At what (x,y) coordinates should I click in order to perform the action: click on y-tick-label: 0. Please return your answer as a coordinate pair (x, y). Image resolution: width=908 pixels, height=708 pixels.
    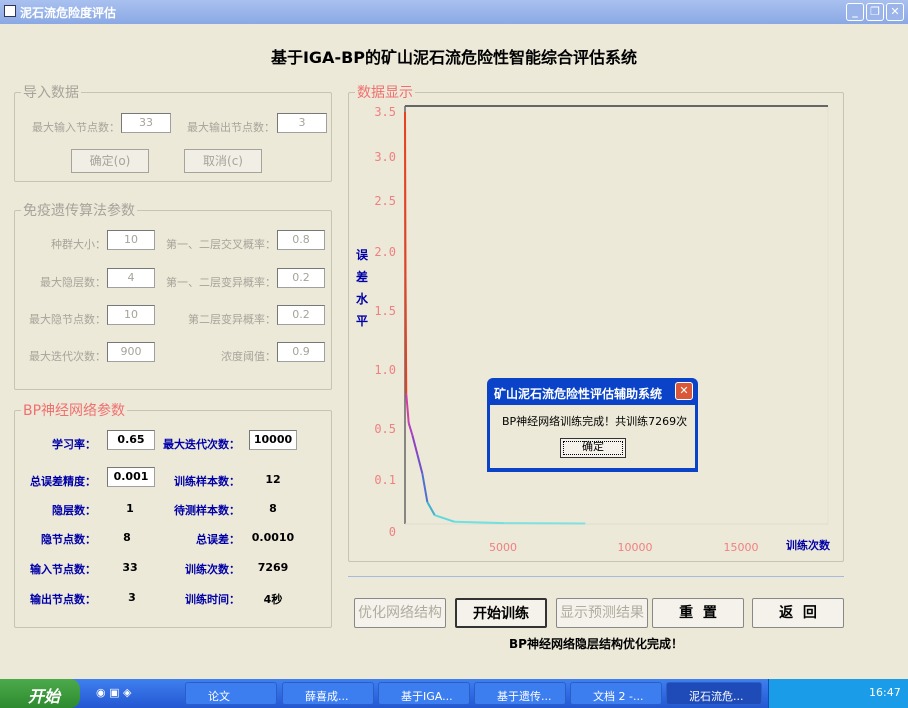
    Looking at the image, I should click on (392, 532).